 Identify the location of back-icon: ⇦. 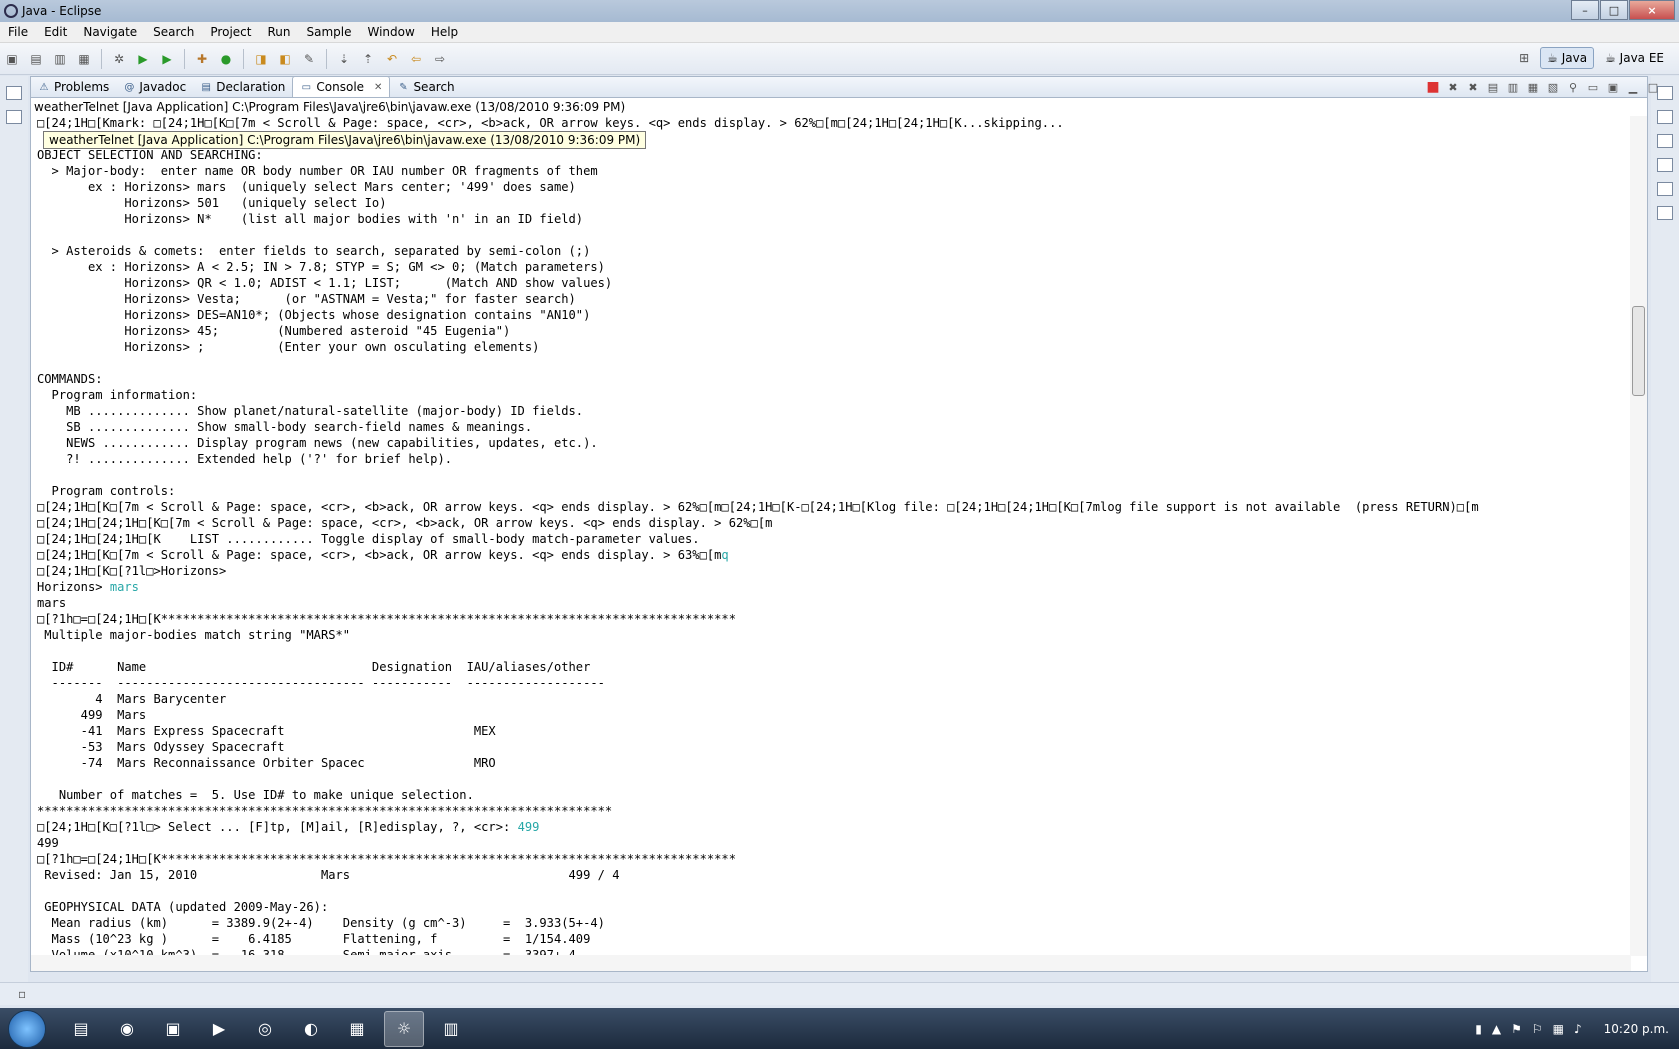
(416, 59).